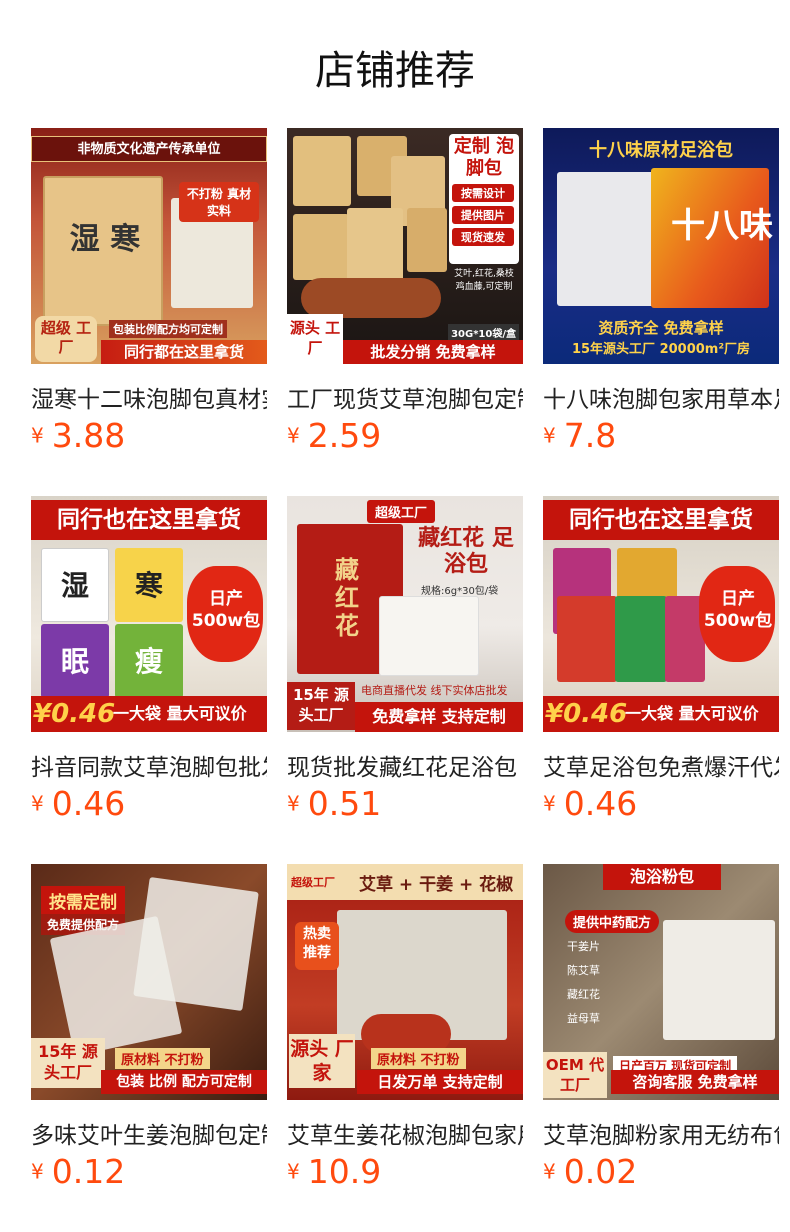  Describe the element at coordinates (149, 397) in the screenshot. I see `product-name: 湿寒十二味泡脚包真材实料` at that location.